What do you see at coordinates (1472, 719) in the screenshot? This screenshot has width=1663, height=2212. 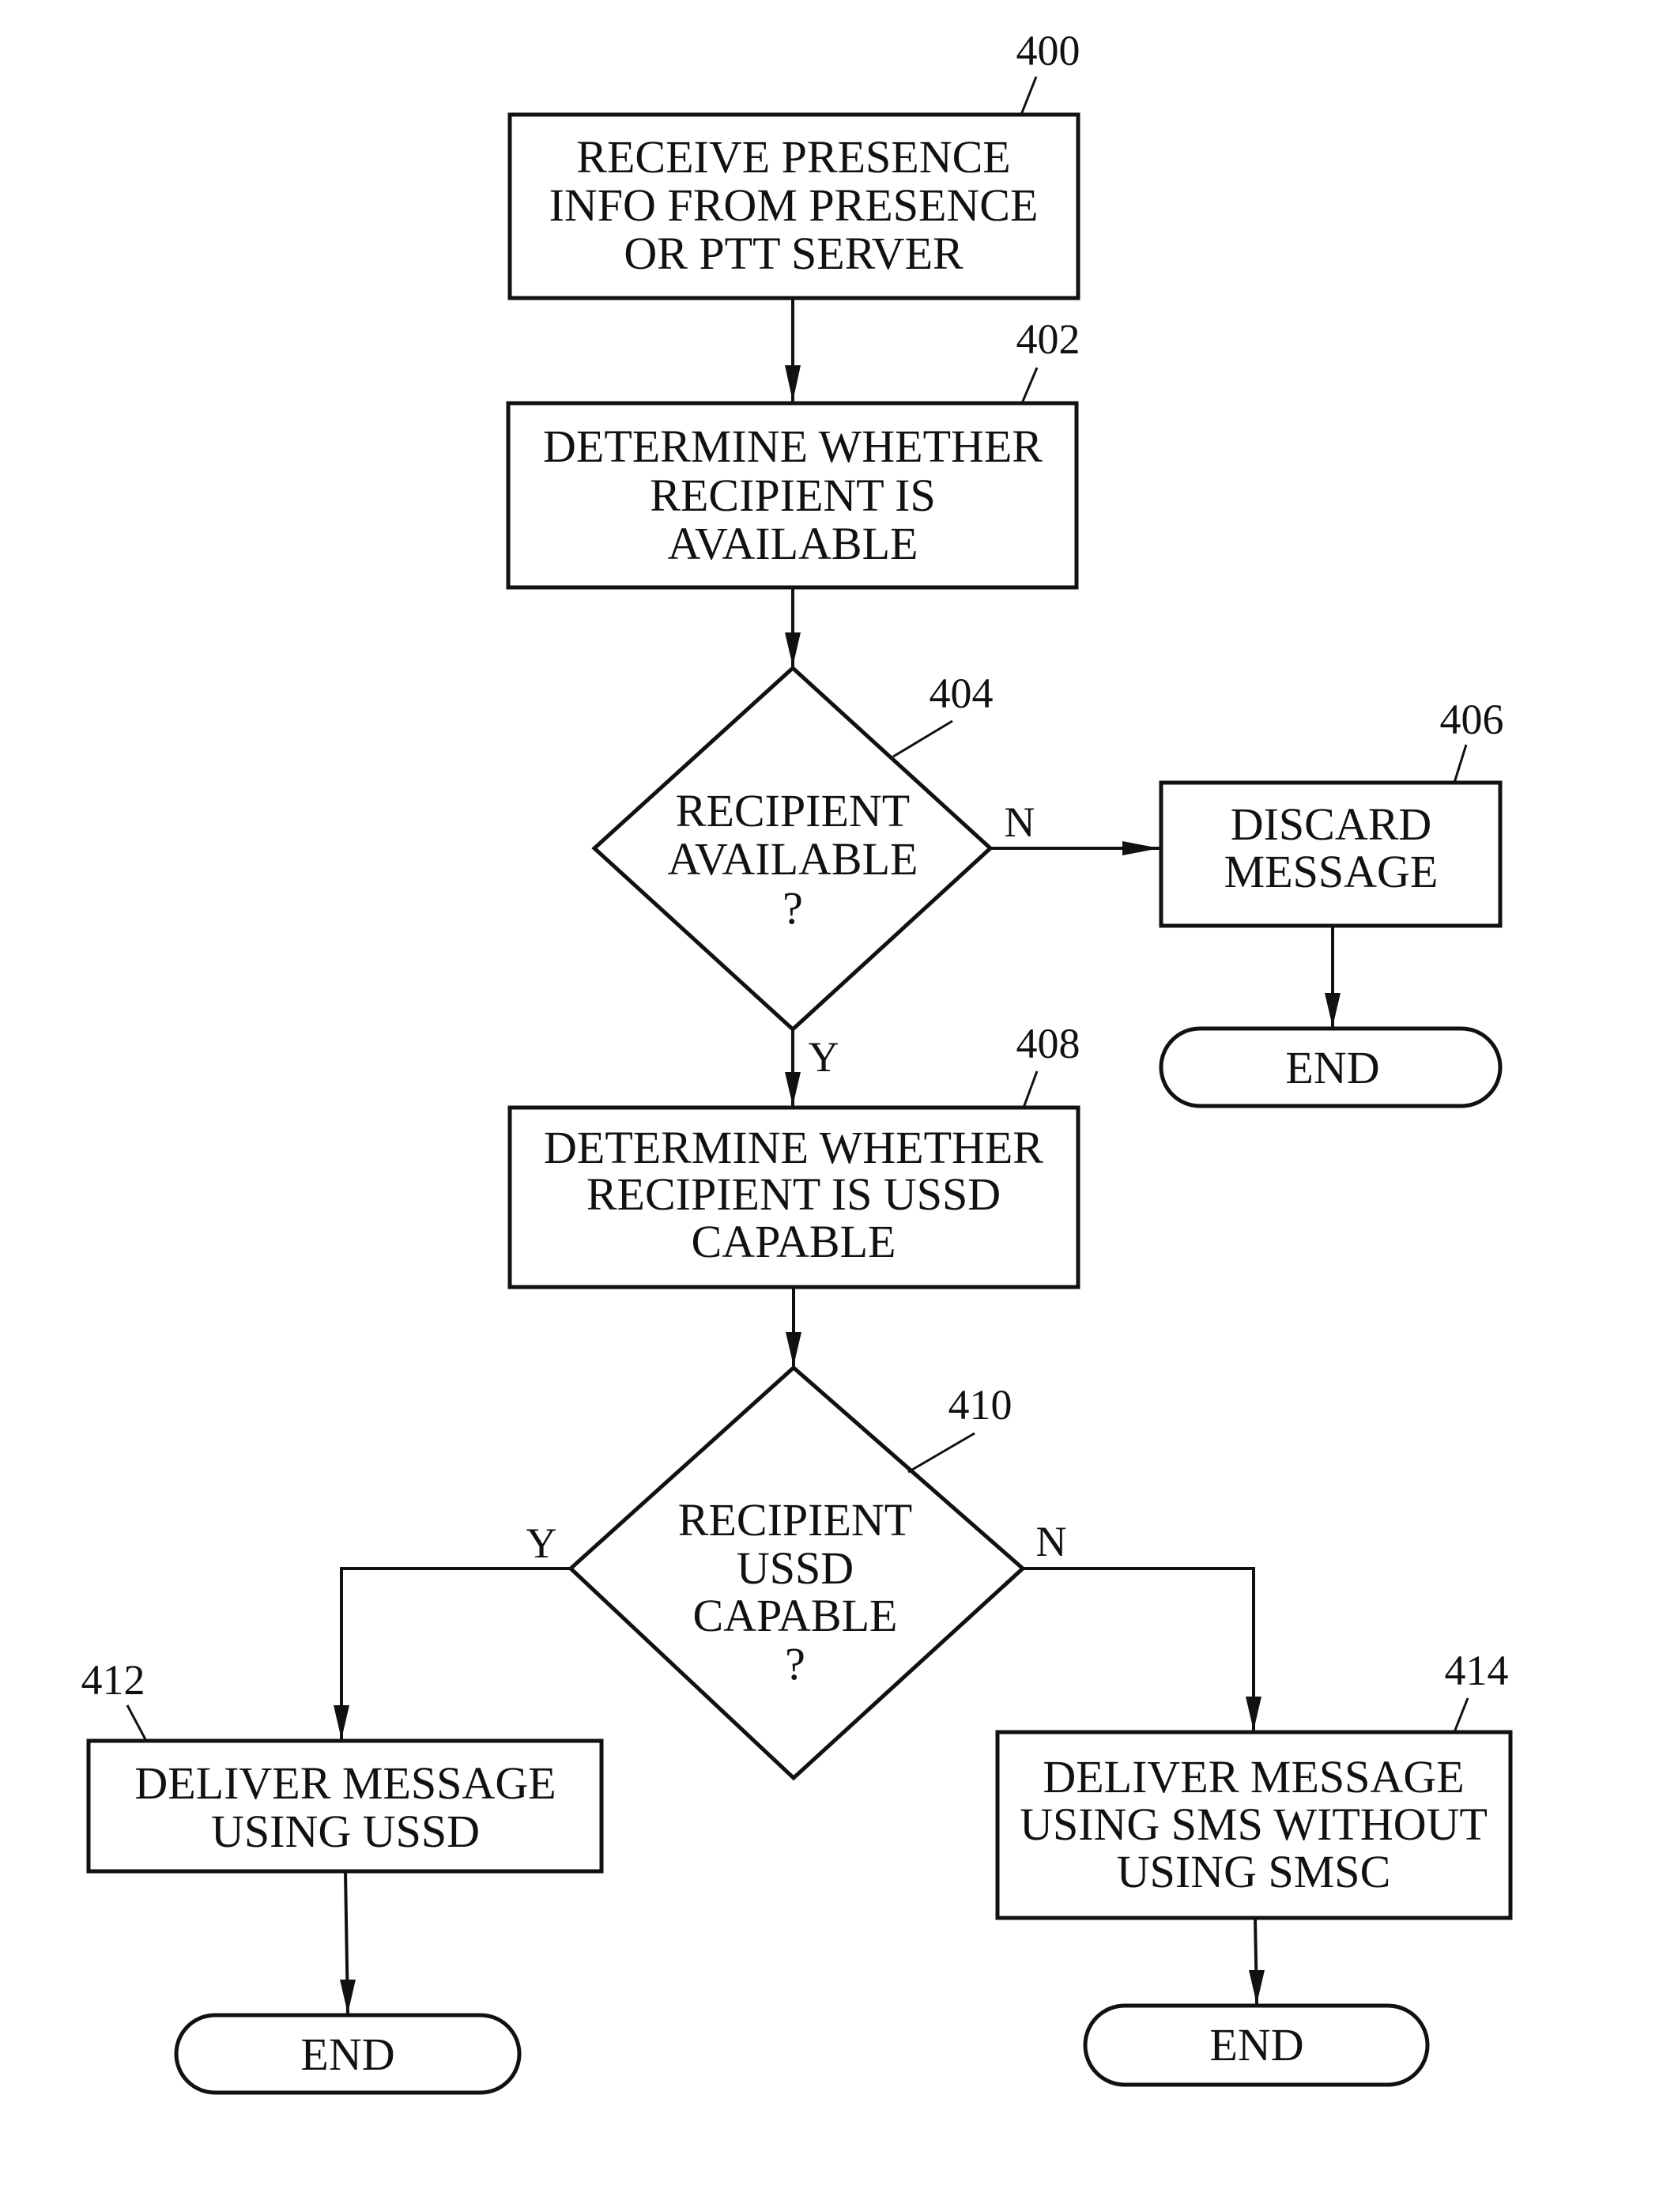 I see `reference-numeral: 406` at bounding box center [1472, 719].